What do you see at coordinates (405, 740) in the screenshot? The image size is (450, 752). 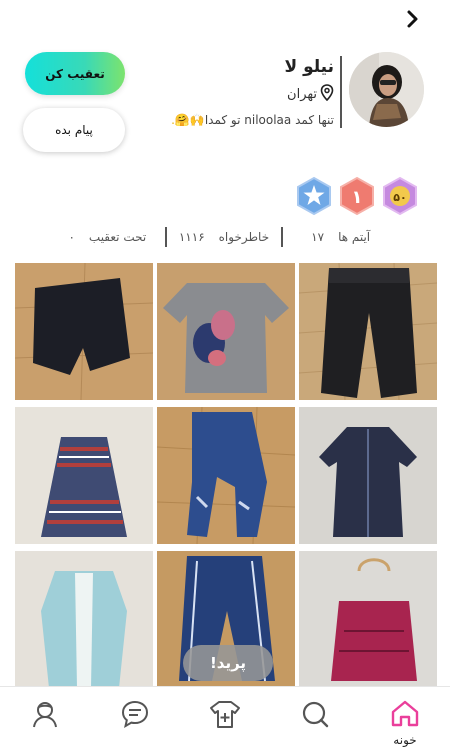 I see `tab-home-label: خونه` at bounding box center [405, 740].